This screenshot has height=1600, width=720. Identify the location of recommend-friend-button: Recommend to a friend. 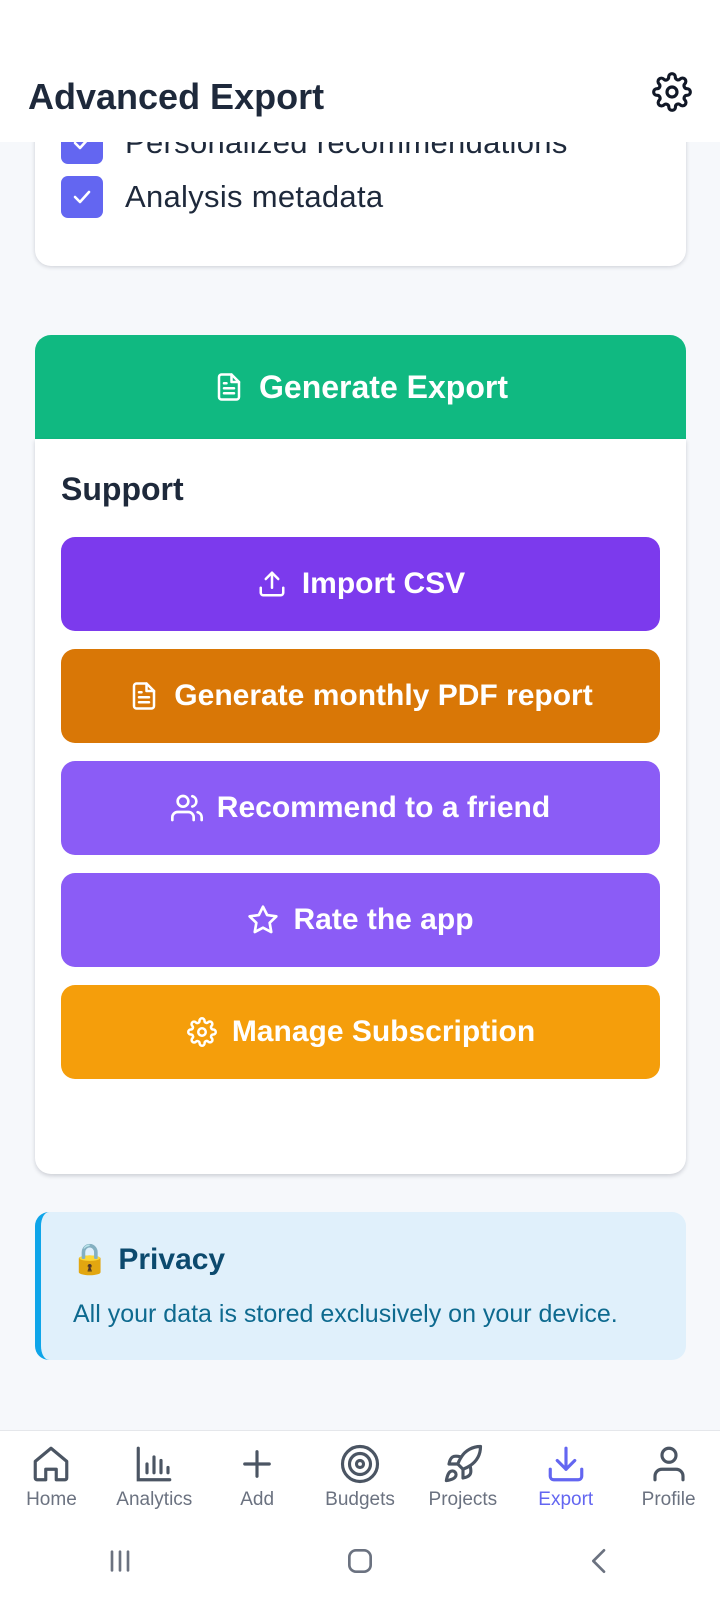
(360, 808).